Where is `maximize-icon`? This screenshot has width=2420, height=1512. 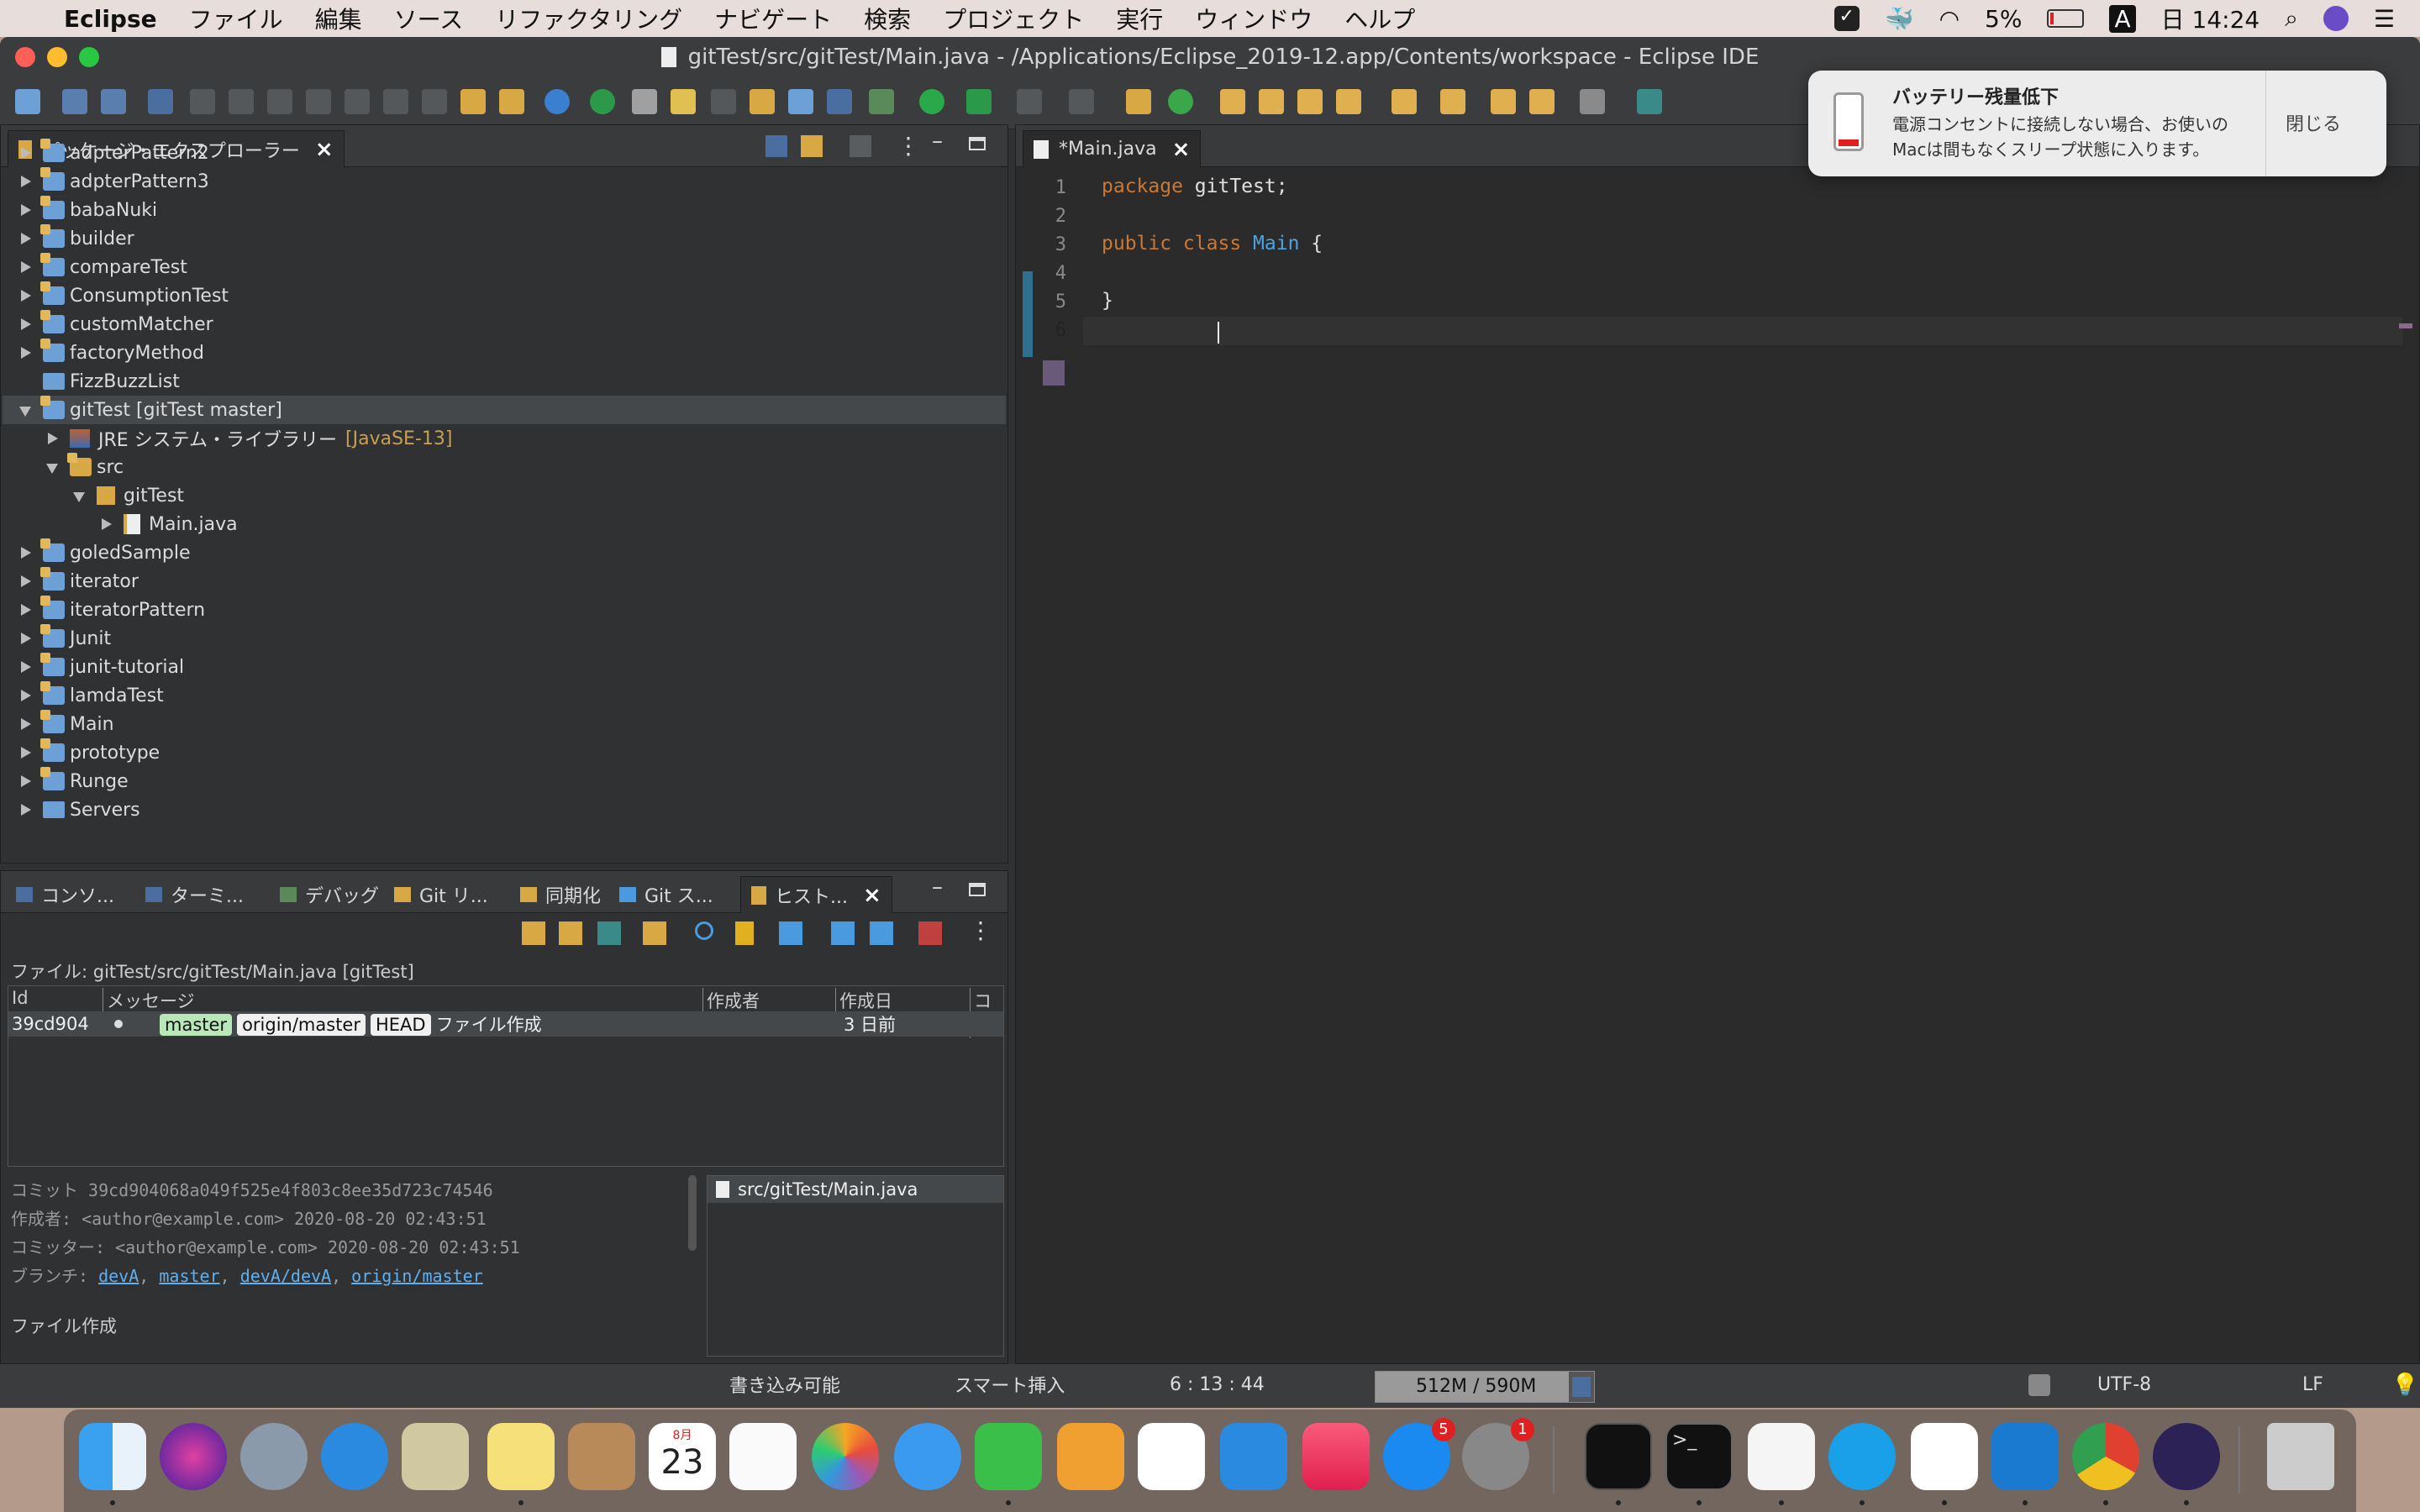
maximize-icon is located at coordinates (977, 889).